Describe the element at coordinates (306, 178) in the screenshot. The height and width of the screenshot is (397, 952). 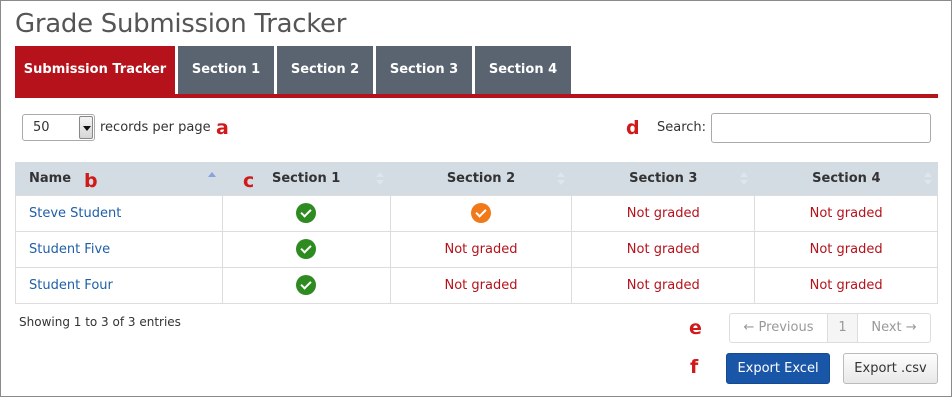
I see `column-header-label: Section 1` at that location.